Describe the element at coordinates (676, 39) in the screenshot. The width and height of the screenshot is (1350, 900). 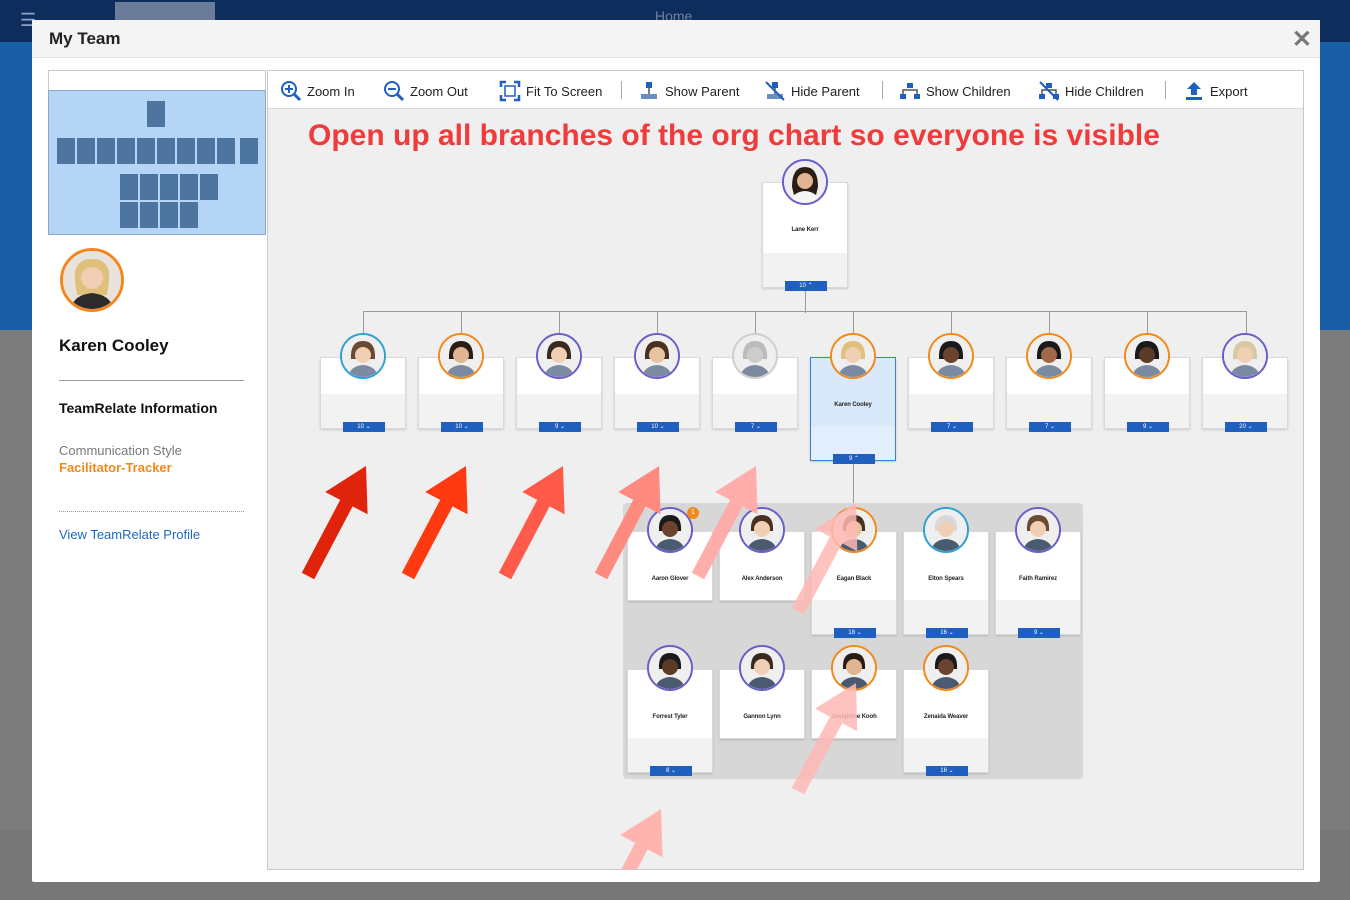
I see `dialog-header: My Team ✕` at that location.